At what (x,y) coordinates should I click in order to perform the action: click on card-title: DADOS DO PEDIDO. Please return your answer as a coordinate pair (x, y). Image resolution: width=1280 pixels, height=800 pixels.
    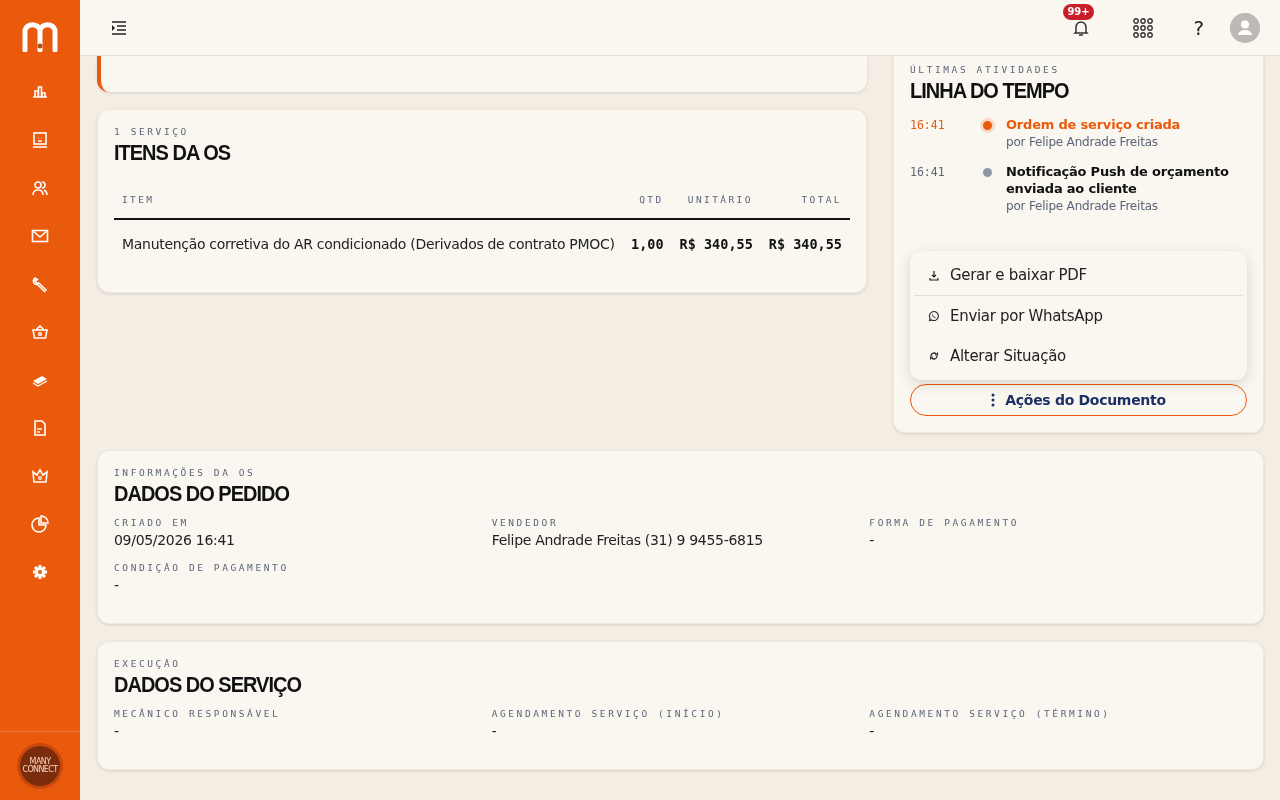
    Looking at the image, I should click on (202, 493).